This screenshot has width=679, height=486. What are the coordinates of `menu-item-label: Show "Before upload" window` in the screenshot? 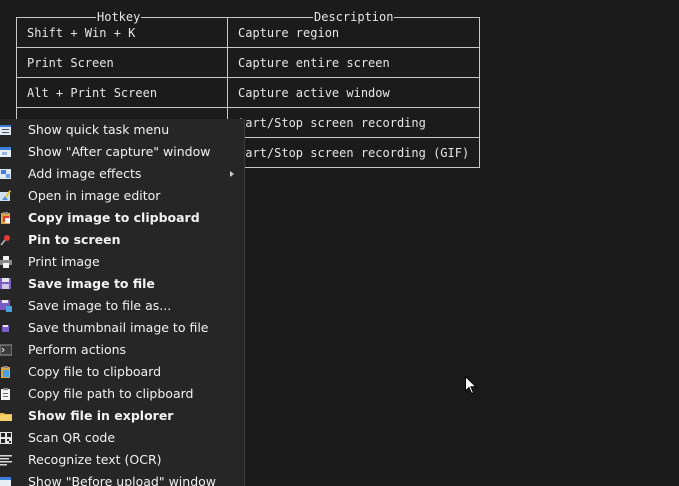 It's located at (122, 480).